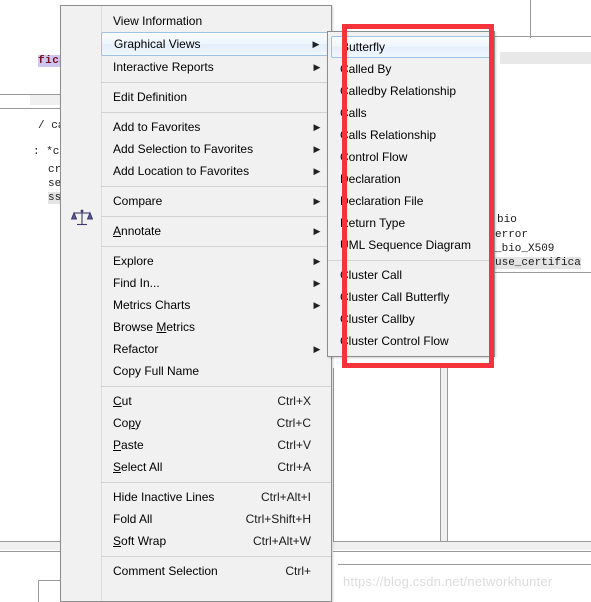 The image size is (591, 602). Describe the element at coordinates (530, 19) in the screenshot. I see `window-divider-vertical-top` at that location.